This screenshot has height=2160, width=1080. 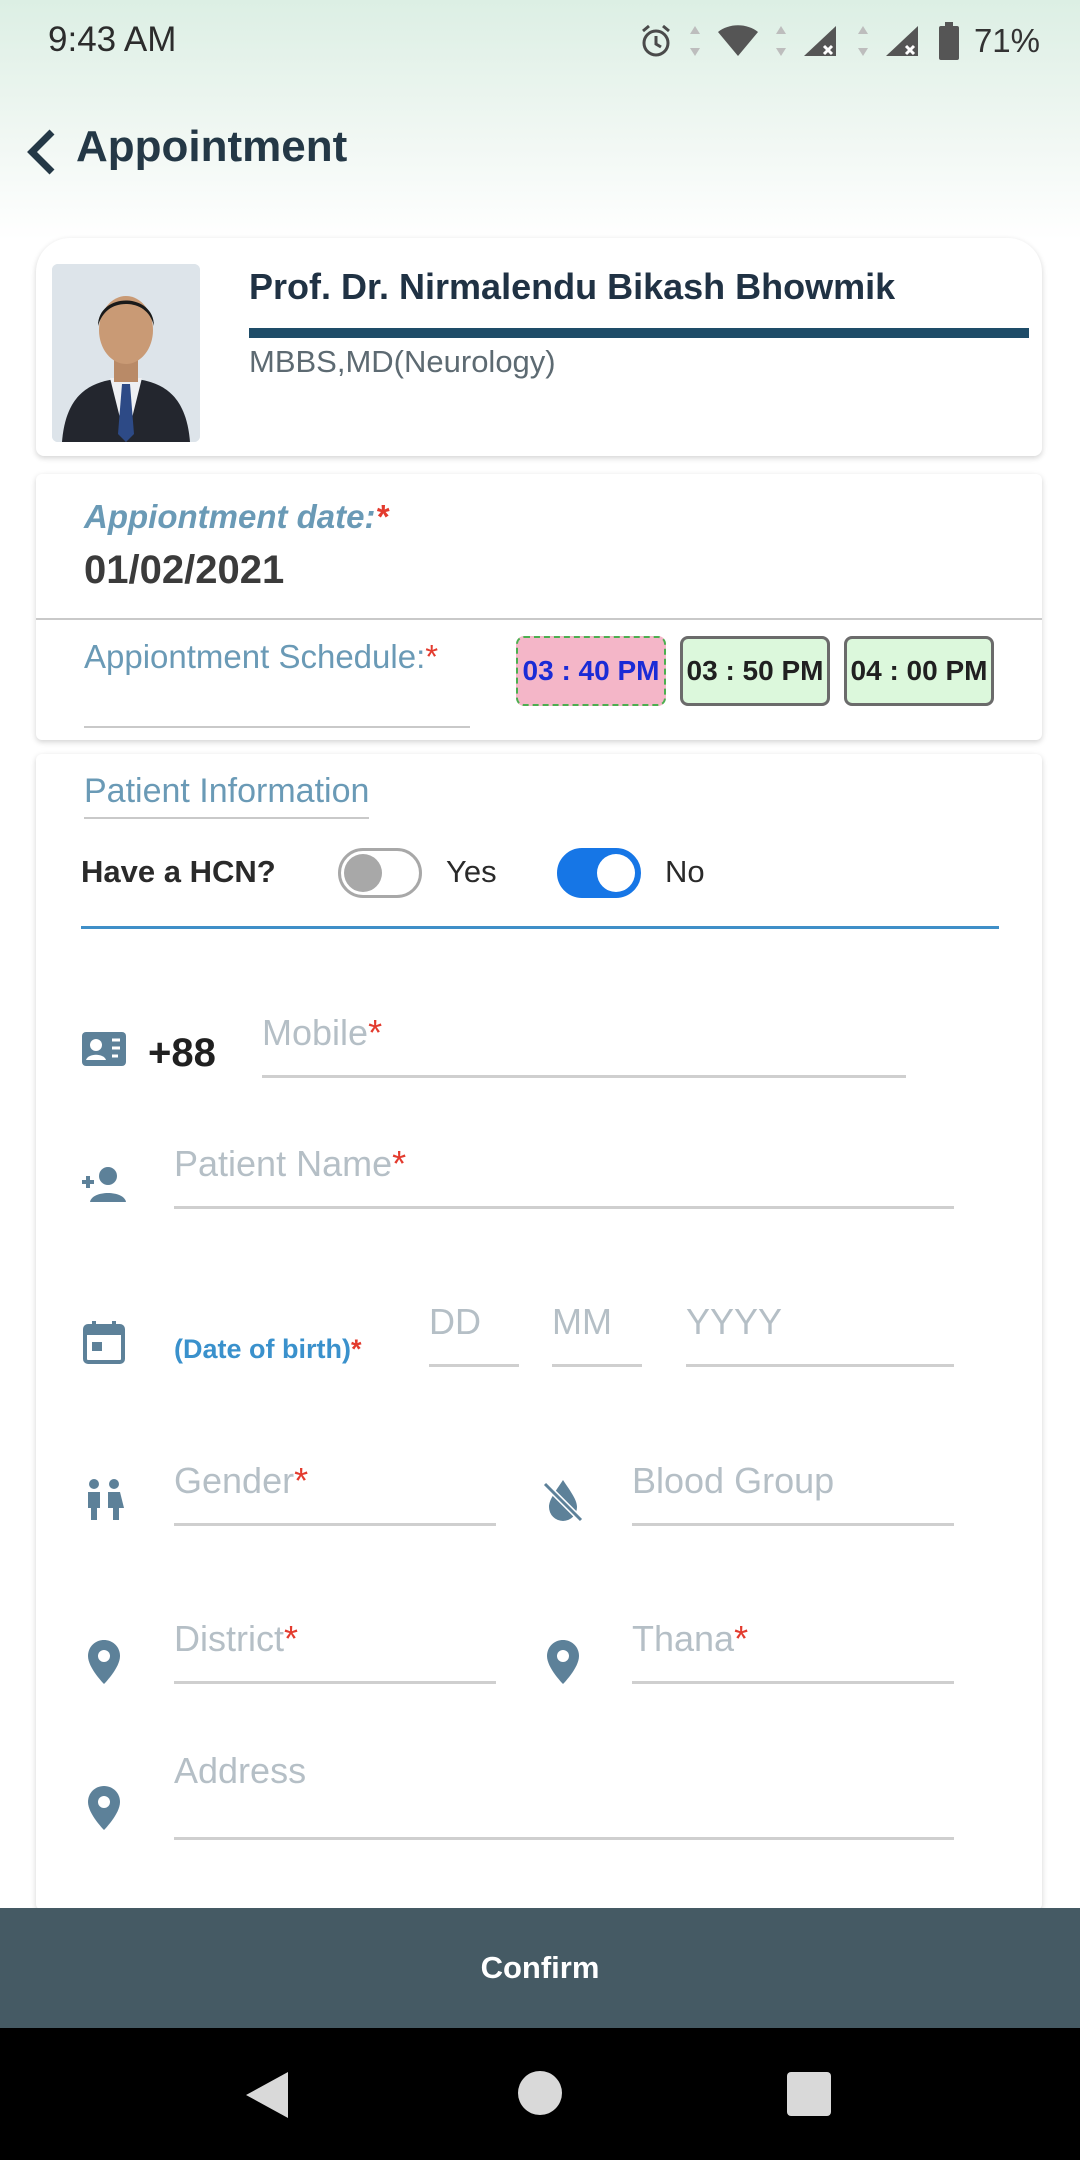 I want to click on hcn-divider, so click(x=540, y=927).